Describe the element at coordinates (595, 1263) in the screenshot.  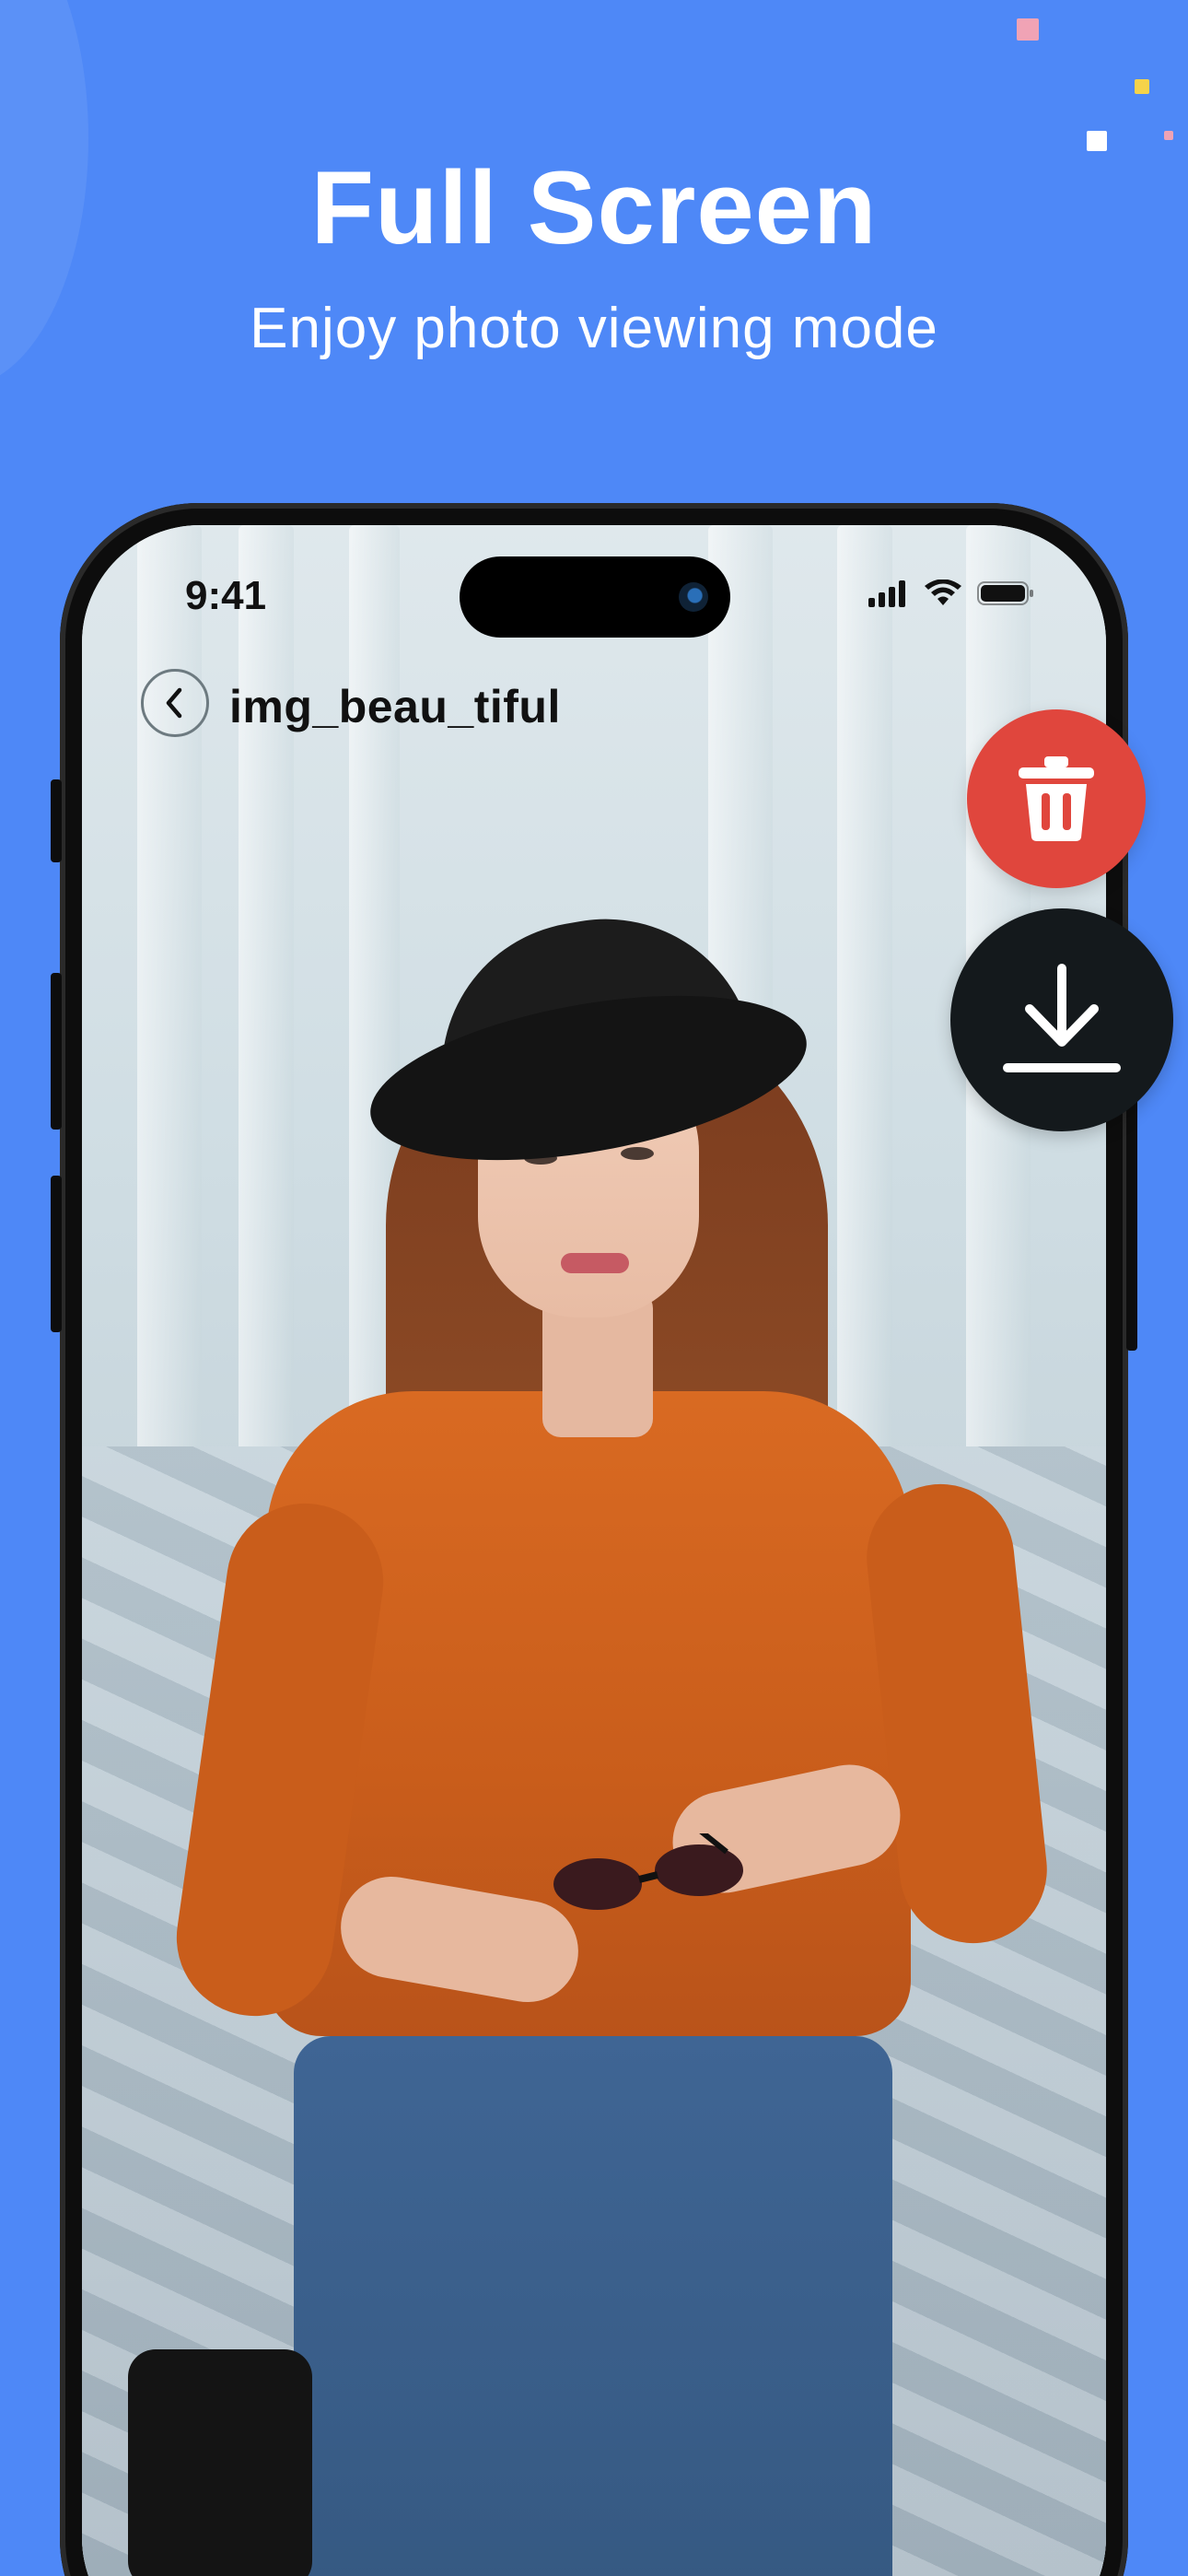
I see `lips` at that location.